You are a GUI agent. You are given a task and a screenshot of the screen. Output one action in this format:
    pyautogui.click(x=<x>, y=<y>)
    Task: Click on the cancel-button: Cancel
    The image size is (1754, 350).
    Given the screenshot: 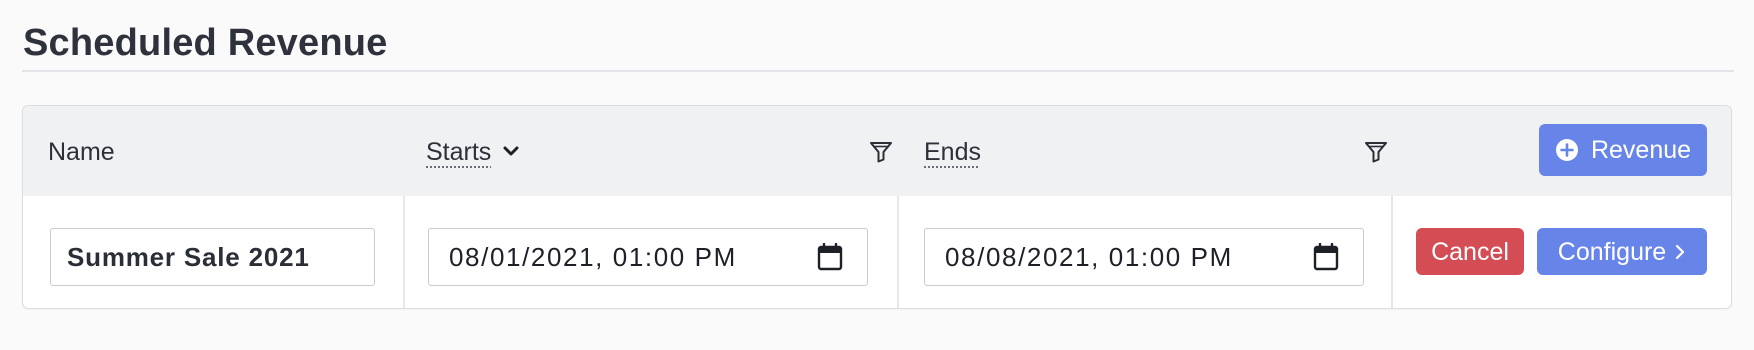 What is the action you would take?
    pyautogui.click(x=1470, y=251)
    